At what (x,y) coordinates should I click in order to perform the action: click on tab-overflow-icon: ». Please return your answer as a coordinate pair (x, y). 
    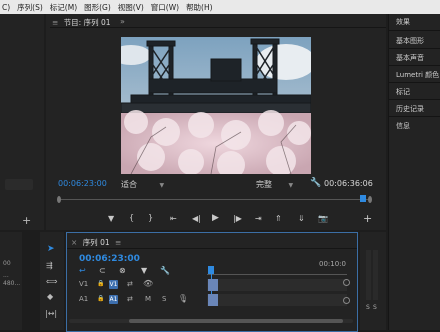
    Looking at the image, I should click on (122, 21).